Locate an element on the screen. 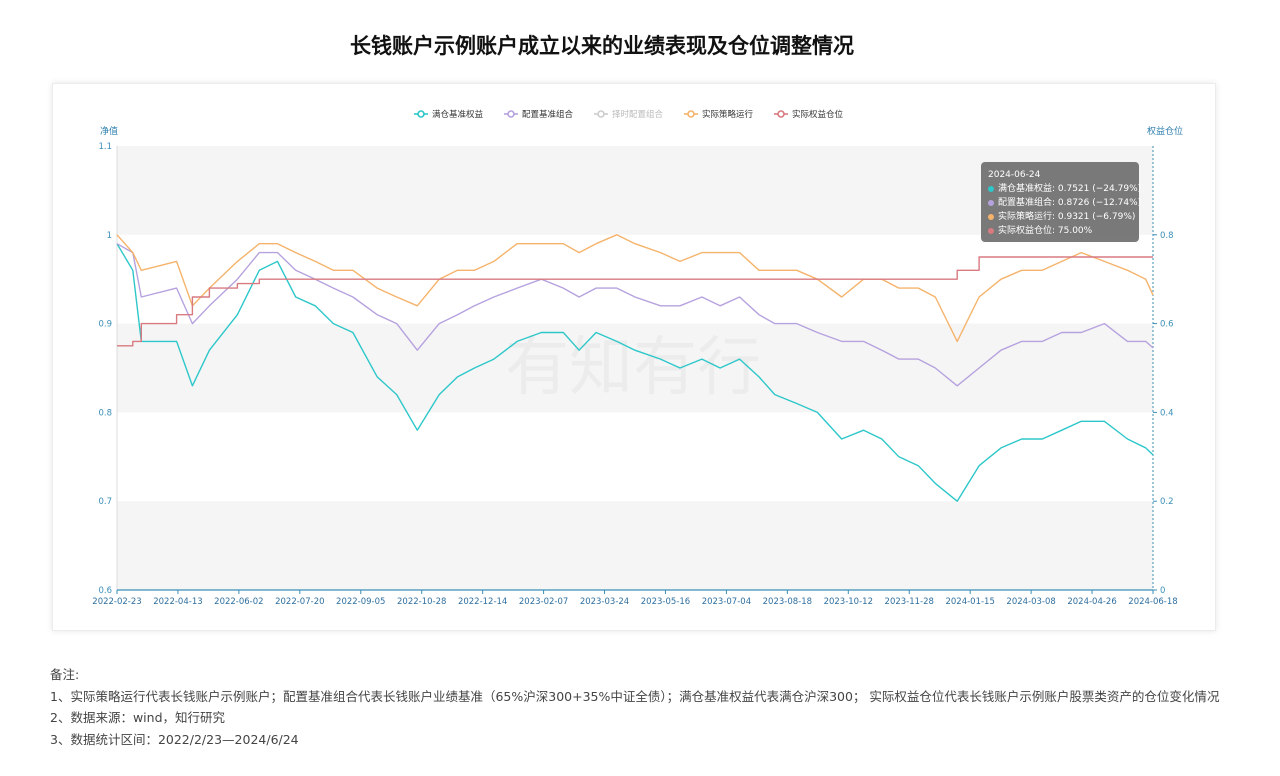 The image size is (1280, 776). legend-item: 配置基准组合 is located at coordinates (539, 114).